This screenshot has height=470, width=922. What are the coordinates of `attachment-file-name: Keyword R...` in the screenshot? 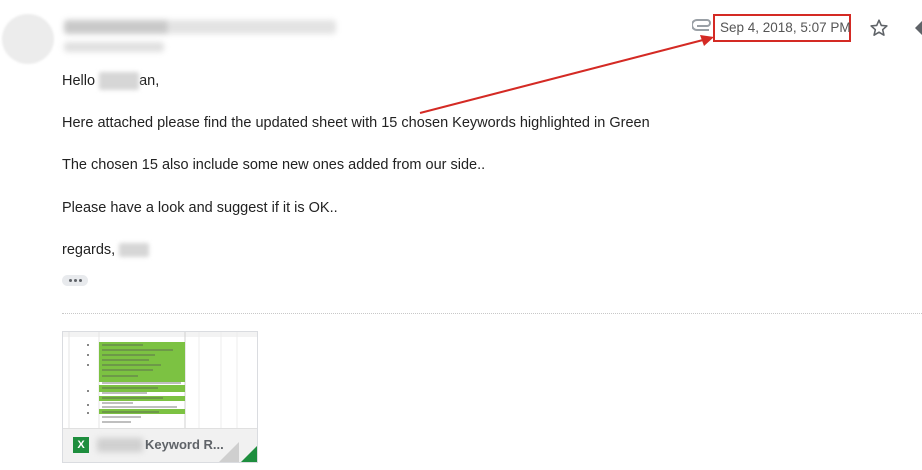 It's located at (184, 444).